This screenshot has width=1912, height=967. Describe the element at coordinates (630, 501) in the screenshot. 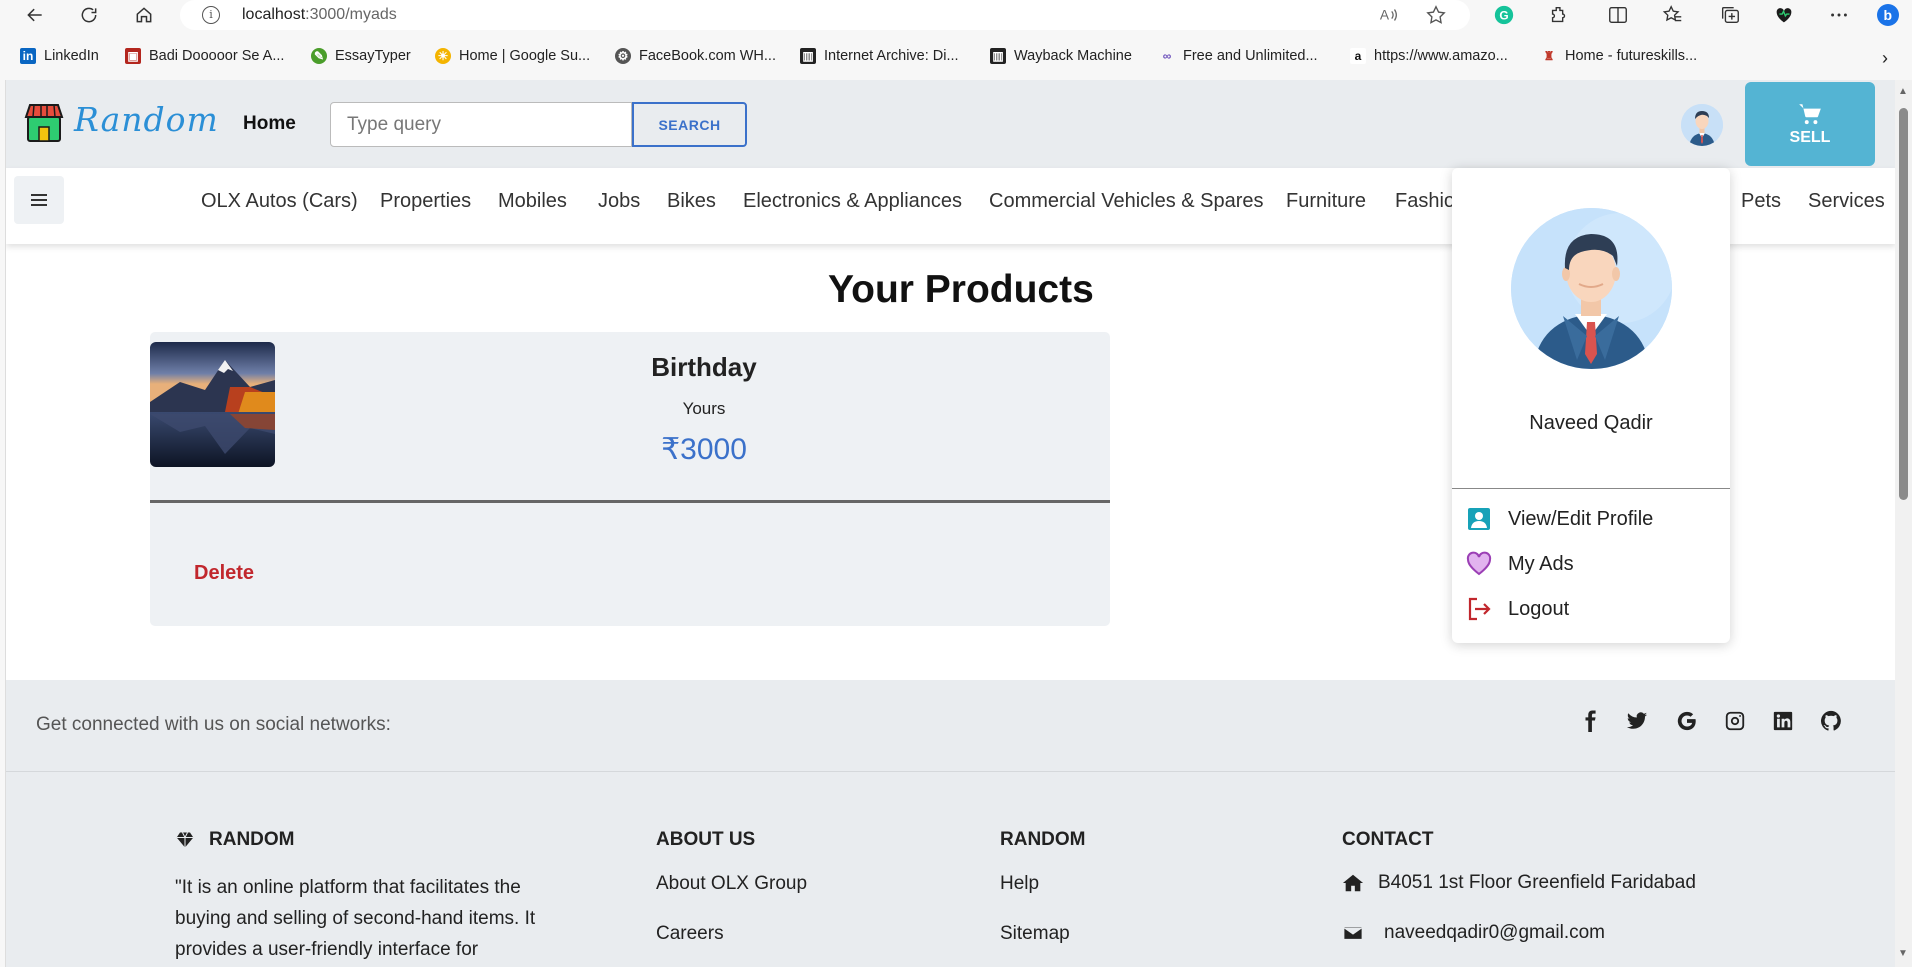

I see `card-divider` at that location.